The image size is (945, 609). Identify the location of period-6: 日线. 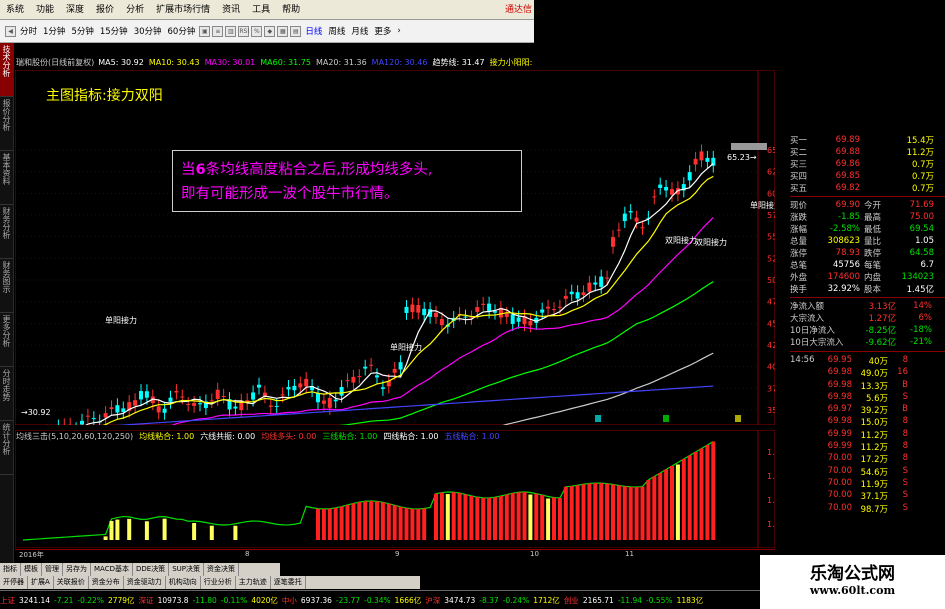
(313, 31).